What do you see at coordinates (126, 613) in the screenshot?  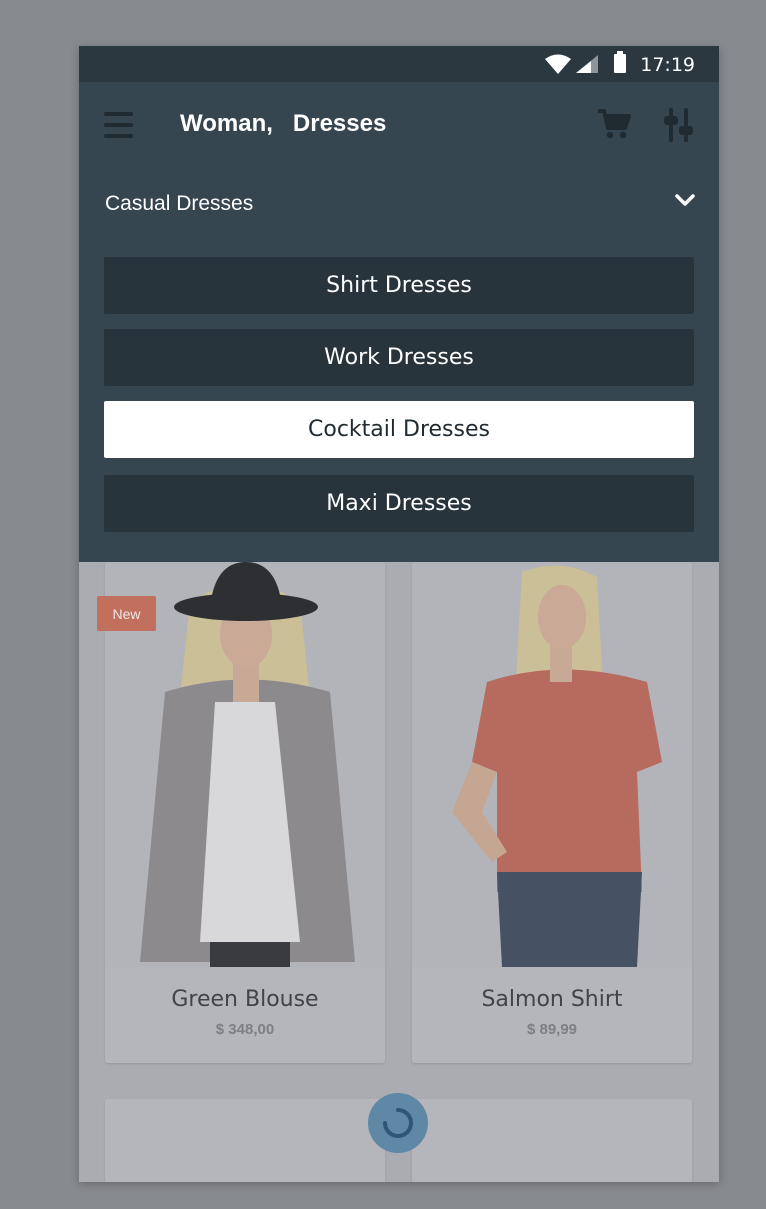 I see `new-badge: New` at bounding box center [126, 613].